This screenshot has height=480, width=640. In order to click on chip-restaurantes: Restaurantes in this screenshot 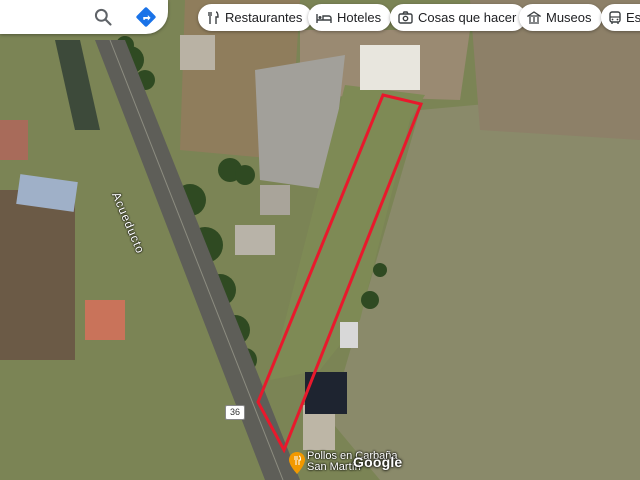, I will do `click(255, 17)`.